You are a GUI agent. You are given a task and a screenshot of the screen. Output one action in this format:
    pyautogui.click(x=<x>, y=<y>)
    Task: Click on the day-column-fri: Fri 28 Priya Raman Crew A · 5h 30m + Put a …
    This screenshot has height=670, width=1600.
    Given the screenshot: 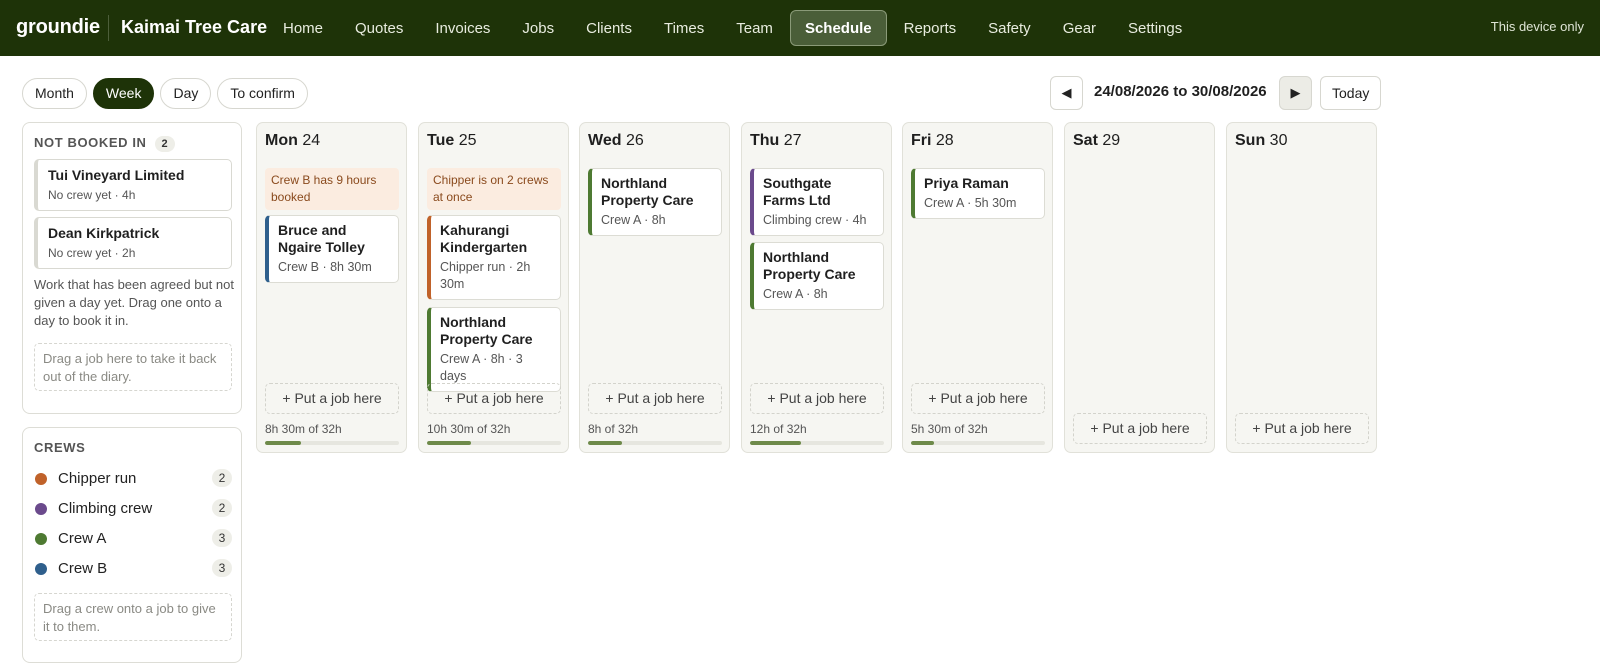 What is the action you would take?
    pyautogui.click(x=977, y=287)
    